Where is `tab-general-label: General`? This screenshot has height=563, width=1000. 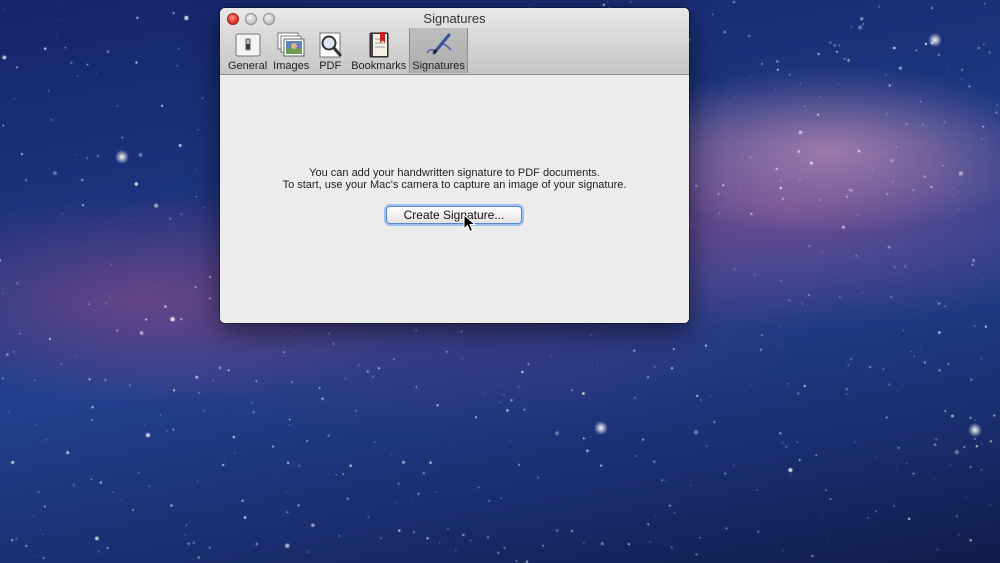
tab-general-label: General is located at coordinates (248, 66).